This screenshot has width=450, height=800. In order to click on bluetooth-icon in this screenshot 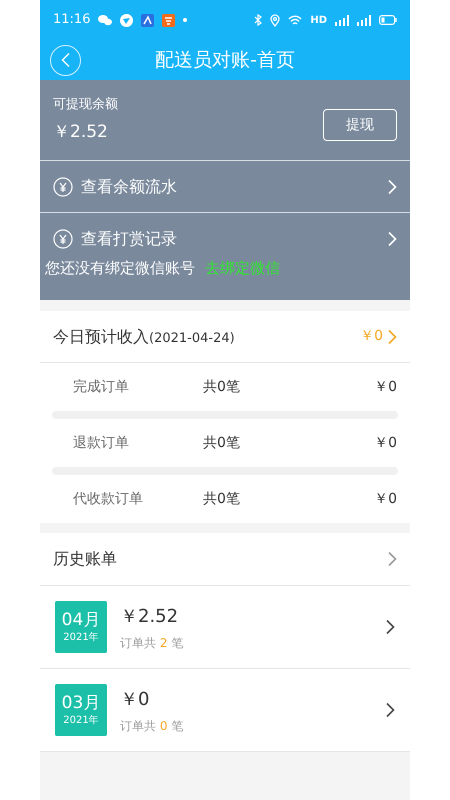, I will do `click(258, 20)`.